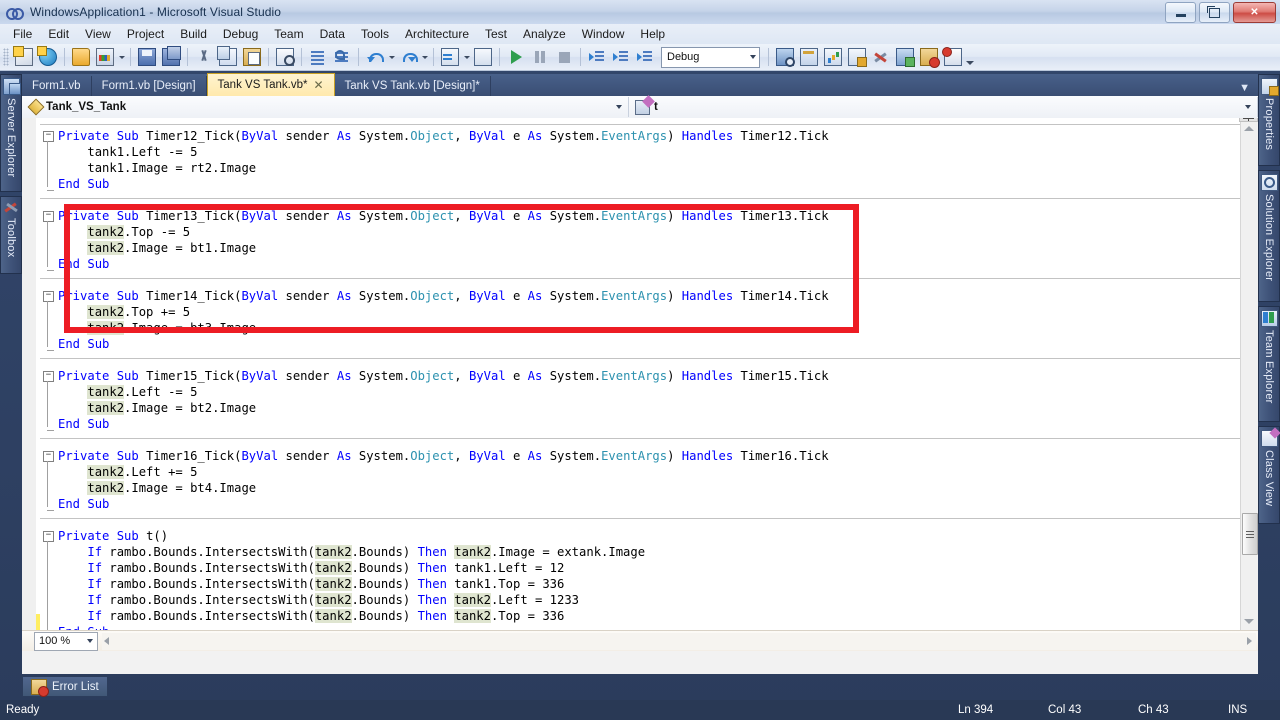 This screenshot has width=1280, height=720. What do you see at coordinates (1249, 128) in the screenshot?
I see `scroll-up-arrow-icon` at bounding box center [1249, 128].